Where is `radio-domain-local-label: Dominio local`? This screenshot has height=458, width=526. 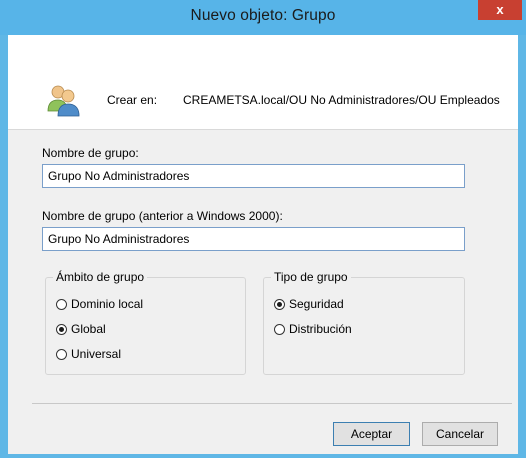 radio-domain-local-label: Dominio local is located at coordinates (107, 304).